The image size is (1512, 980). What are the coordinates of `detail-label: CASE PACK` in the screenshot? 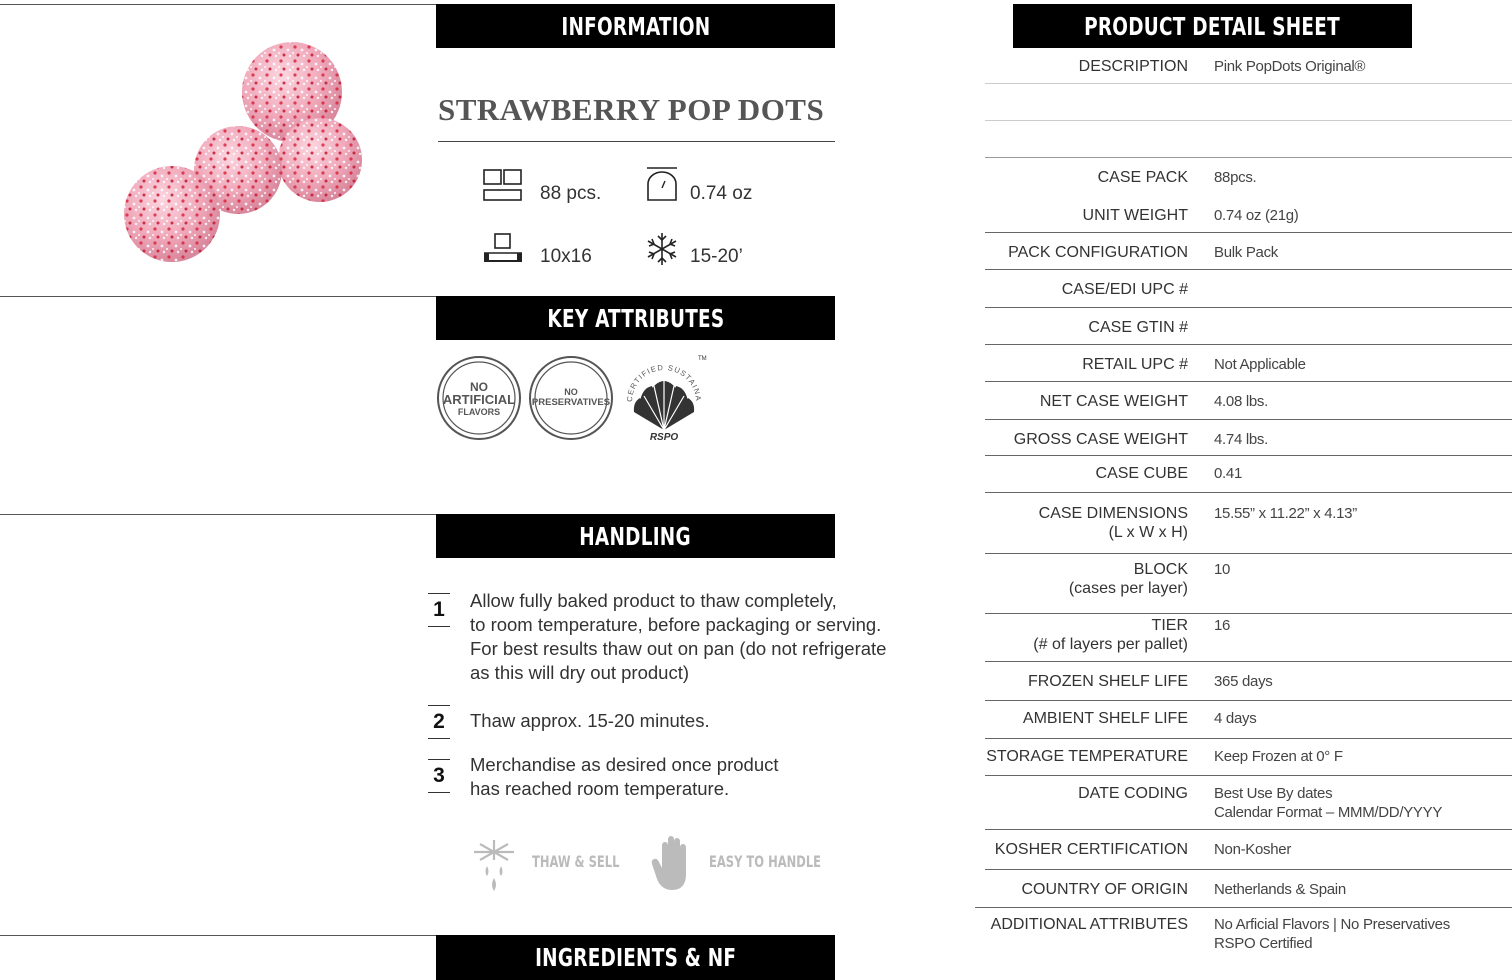 It's located at (1142, 177).